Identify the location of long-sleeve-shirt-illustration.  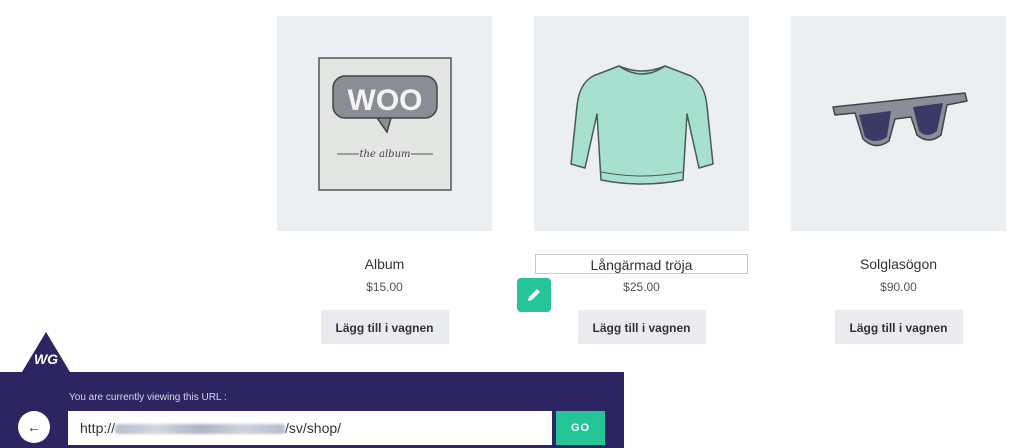
(641, 124).